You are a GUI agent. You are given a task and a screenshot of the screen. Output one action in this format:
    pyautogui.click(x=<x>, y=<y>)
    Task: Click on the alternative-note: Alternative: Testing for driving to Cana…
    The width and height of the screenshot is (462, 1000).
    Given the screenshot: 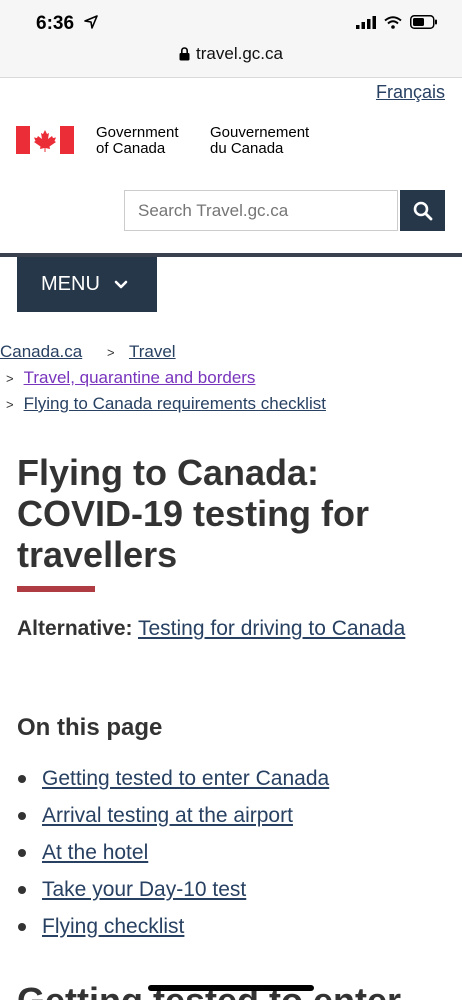 What is the action you would take?
    pyautogui.click(x=227, y=628)
    